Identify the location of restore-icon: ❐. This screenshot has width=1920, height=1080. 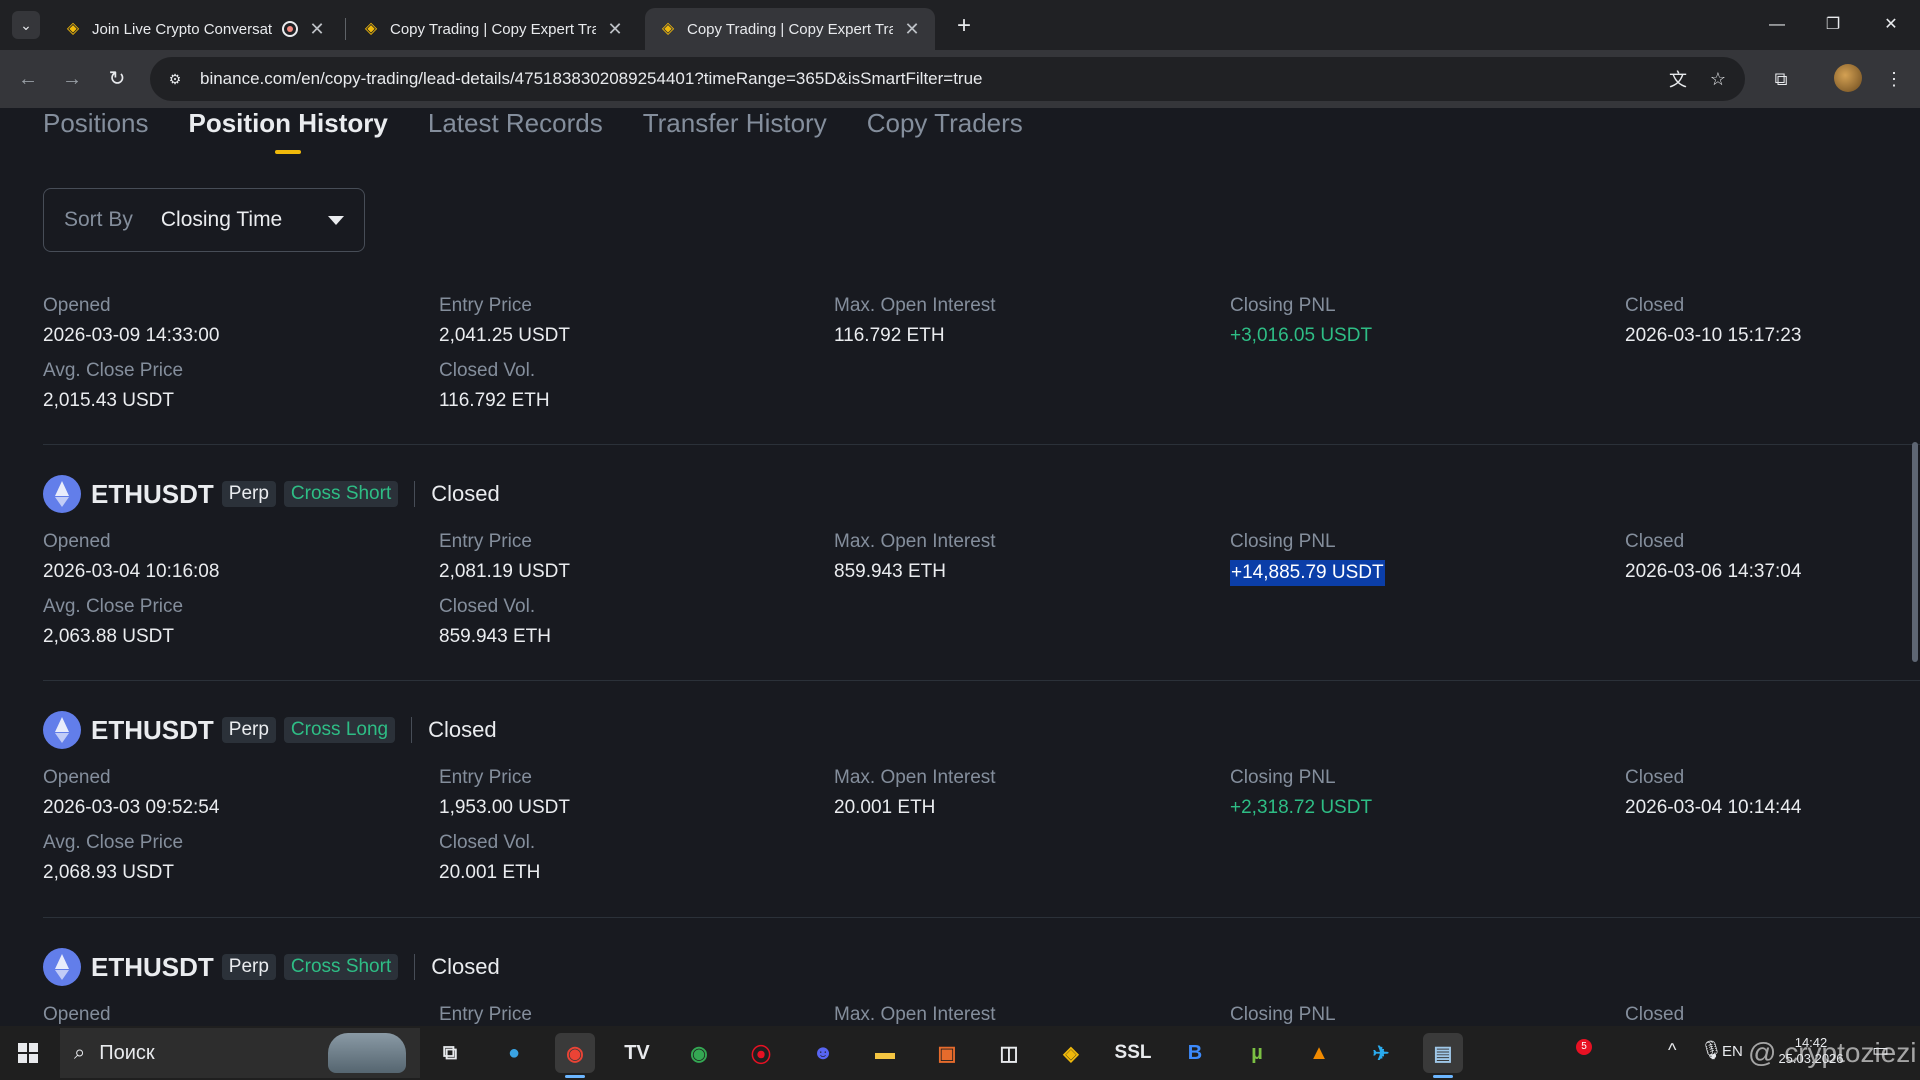
(1833, 25).